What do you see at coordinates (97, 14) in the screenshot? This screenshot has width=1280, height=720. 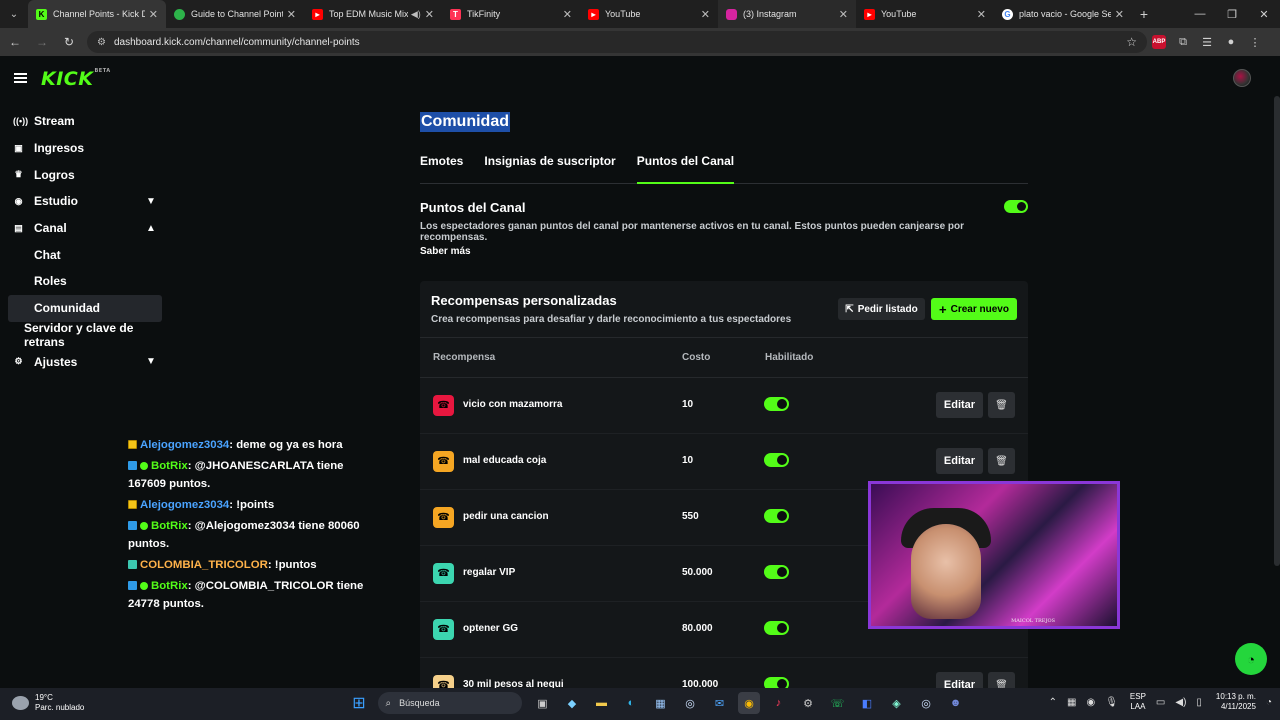 I see `browser-tab: K Channel Points - Kick Dashb ✕` at bounding box center [97, 14].